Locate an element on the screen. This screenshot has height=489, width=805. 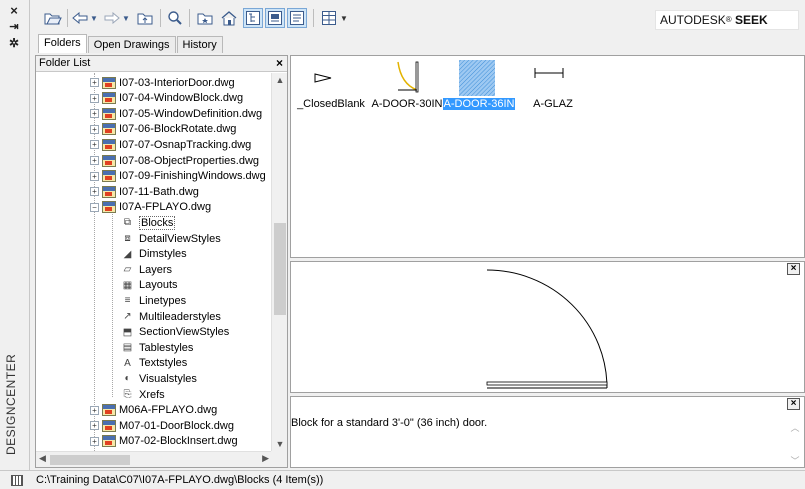
tree-item-drawing: + I07-06-BlockRotate.dwg is located at coordinates (163, 129).